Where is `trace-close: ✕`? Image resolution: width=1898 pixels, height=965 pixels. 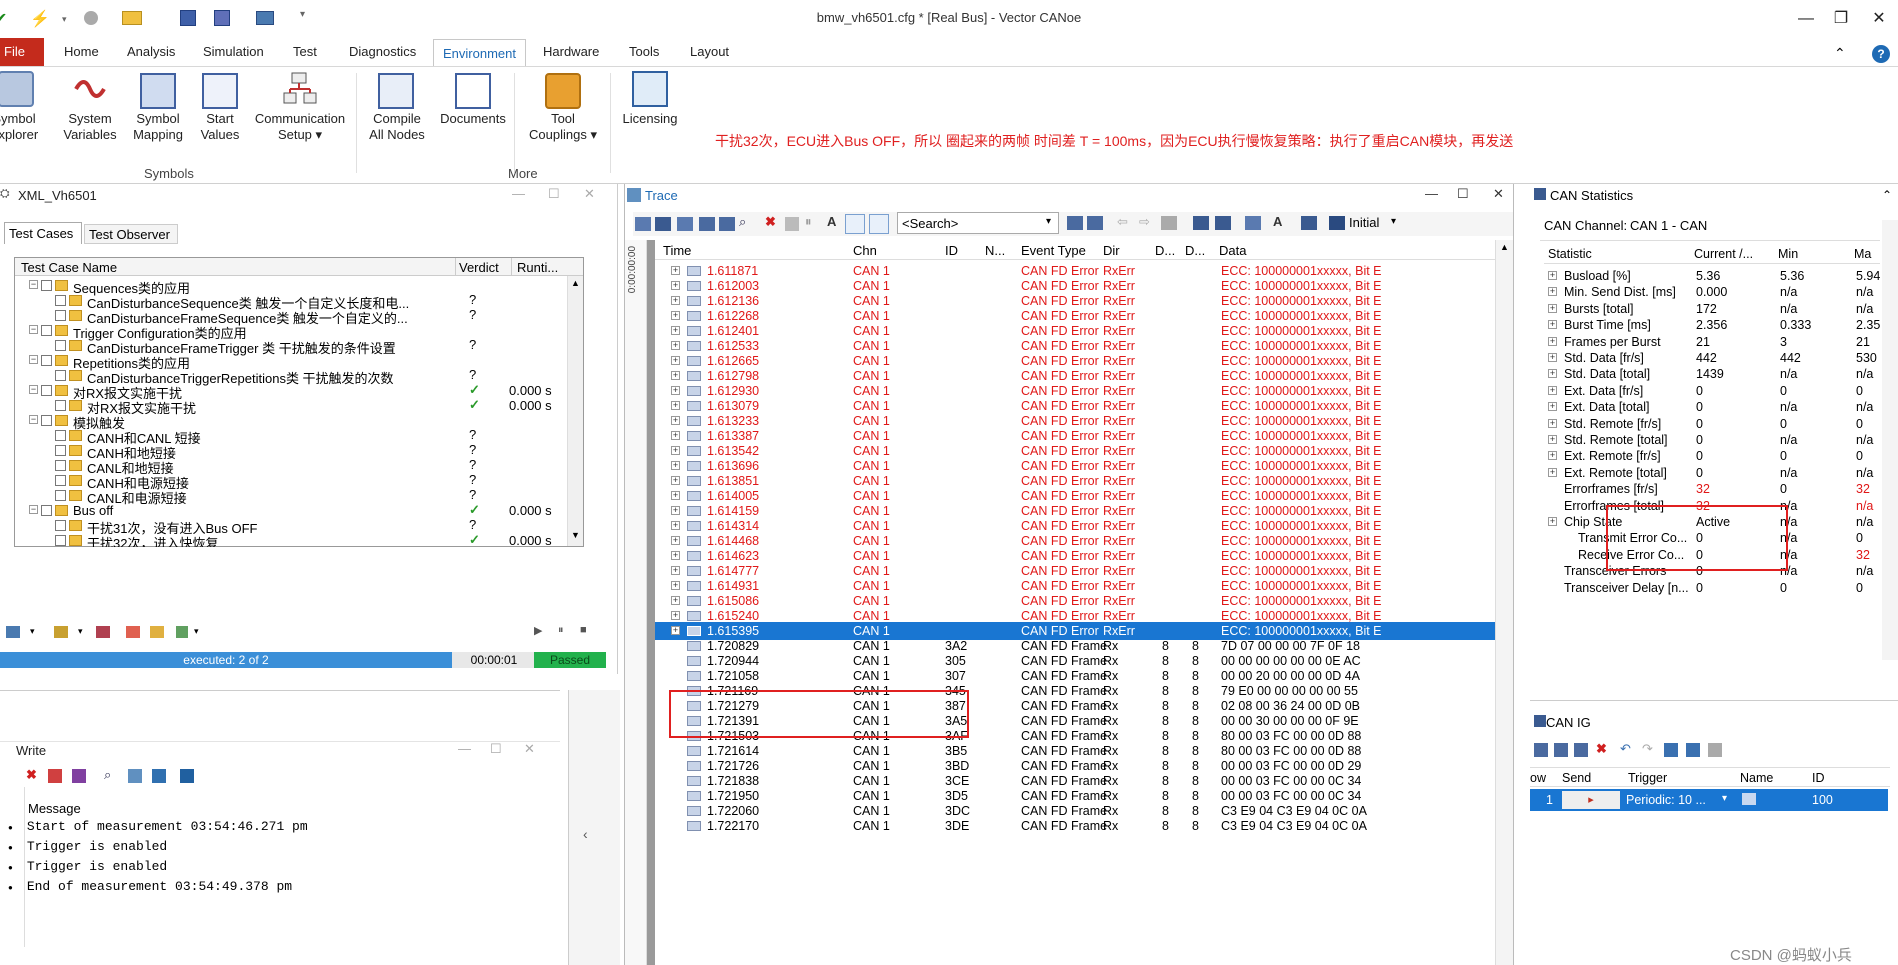
trace-close: ✕ is located at coordinates (1498, 194).